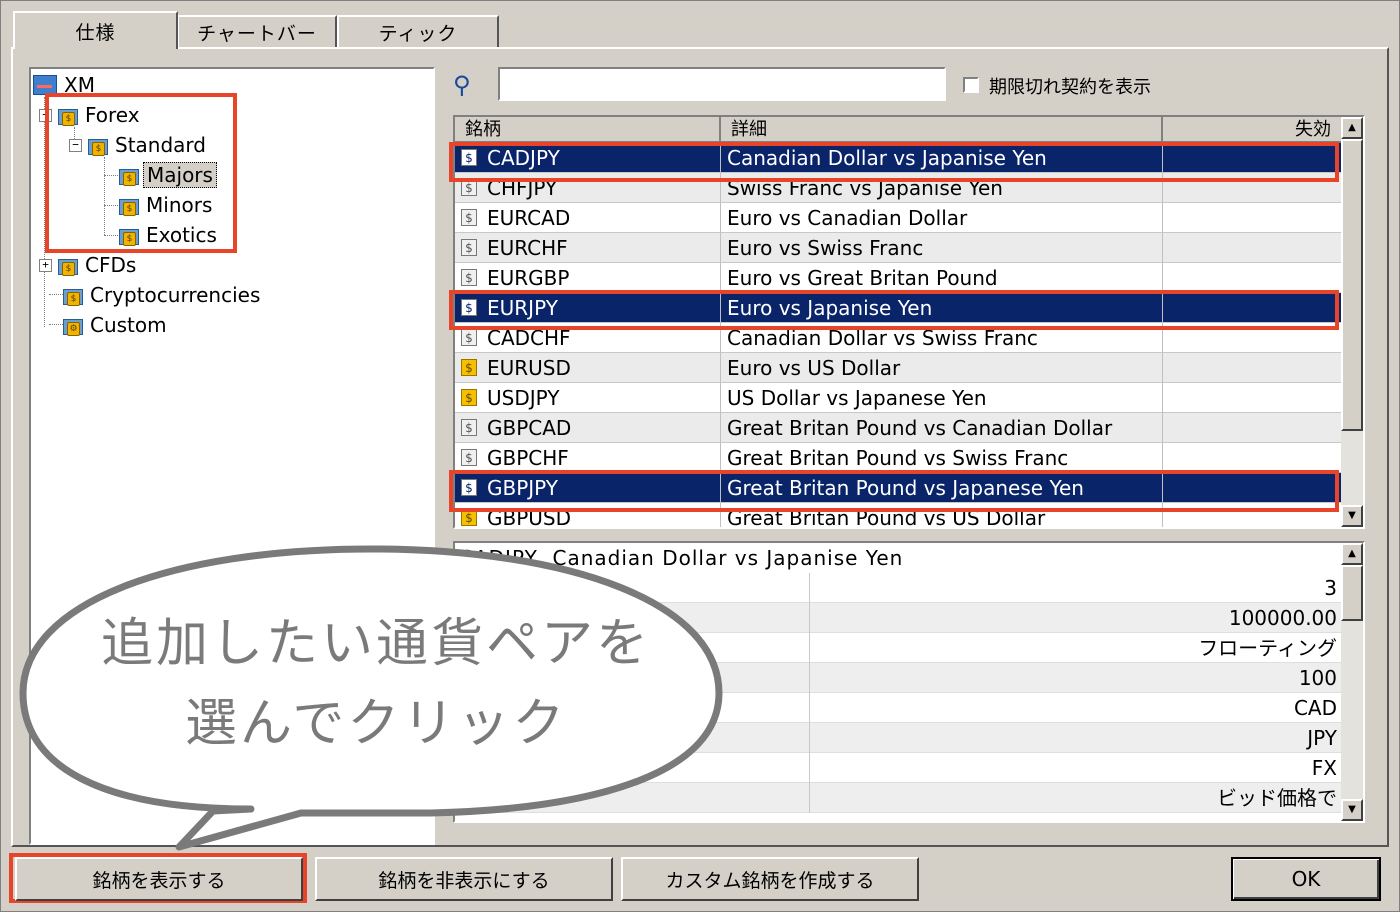 The height and width of the screenshot is (912, 1400). I want to click on table-row: $ EURGBP Euro vs Great Britan Pound, so click(899, 278).